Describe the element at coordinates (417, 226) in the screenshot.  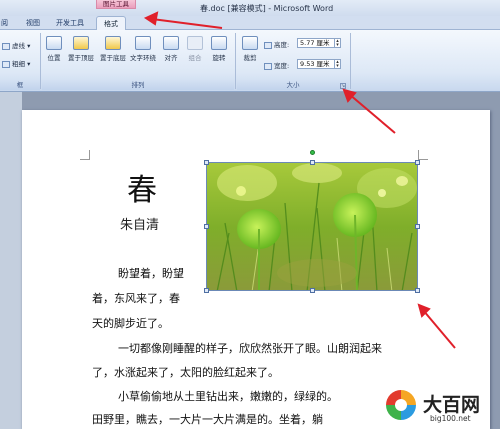
I see `resize-handle-right` at that location.